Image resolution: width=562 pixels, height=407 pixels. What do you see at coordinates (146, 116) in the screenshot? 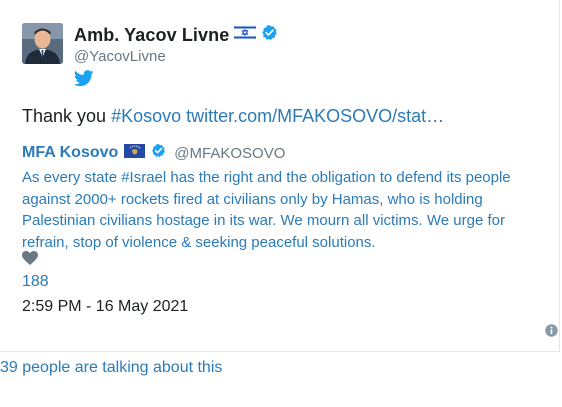
I see `hashtag-link: #Kosovo` at bounding box center [146, 116].